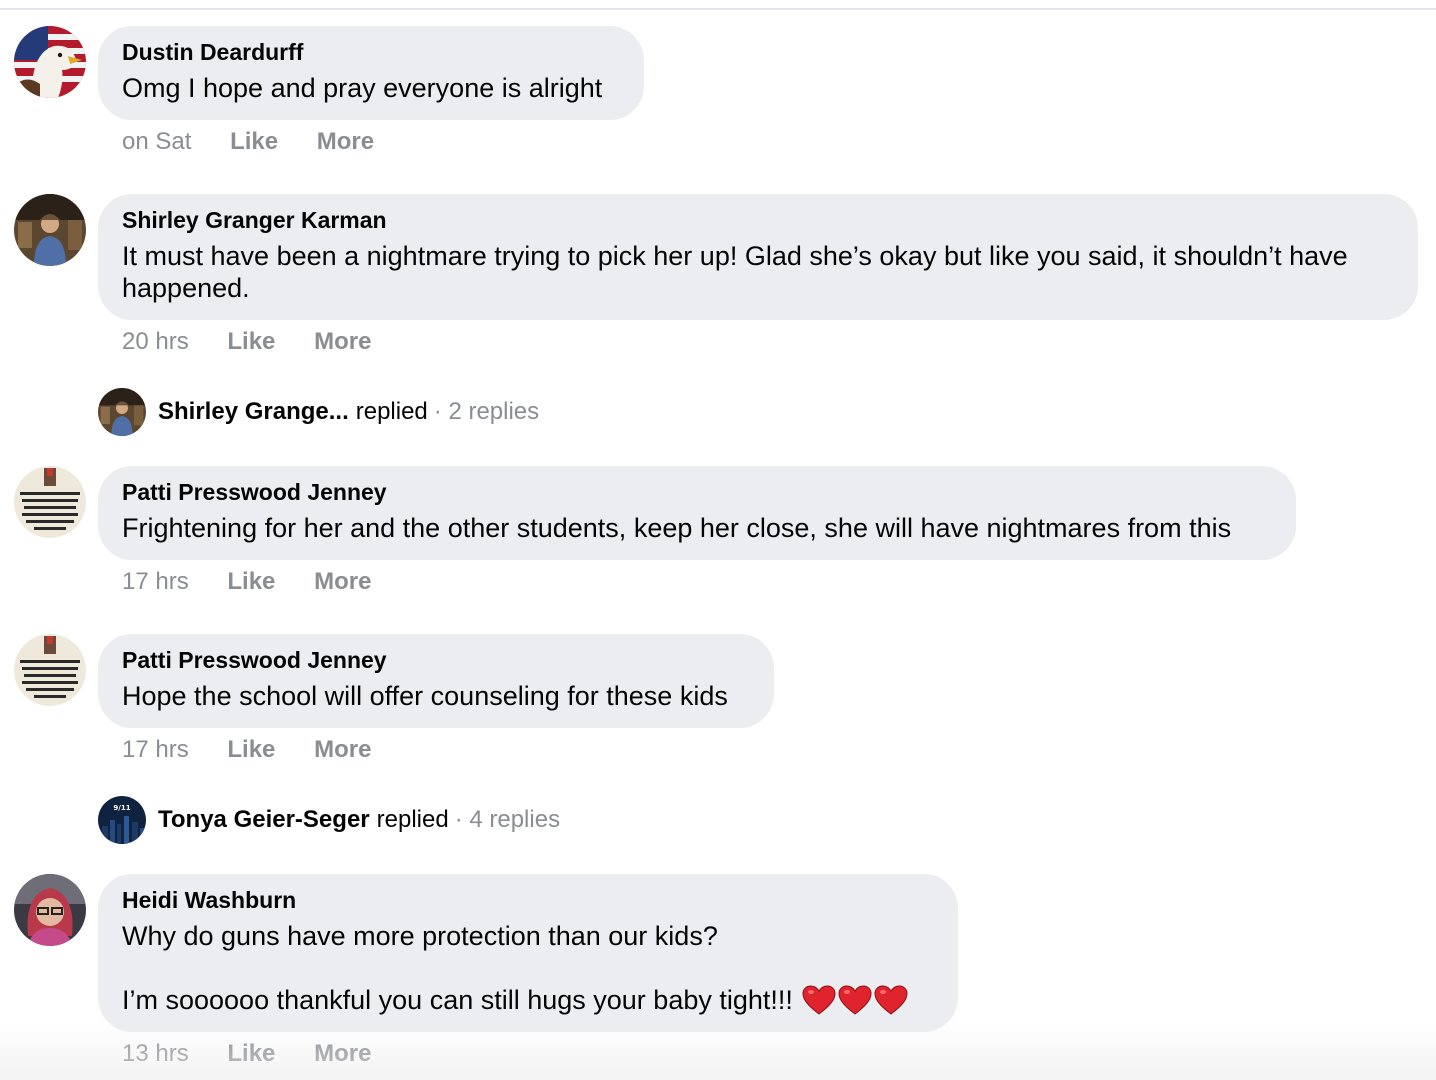  I want to click on eagle-flag-avatar-icon, so click(50, 62).